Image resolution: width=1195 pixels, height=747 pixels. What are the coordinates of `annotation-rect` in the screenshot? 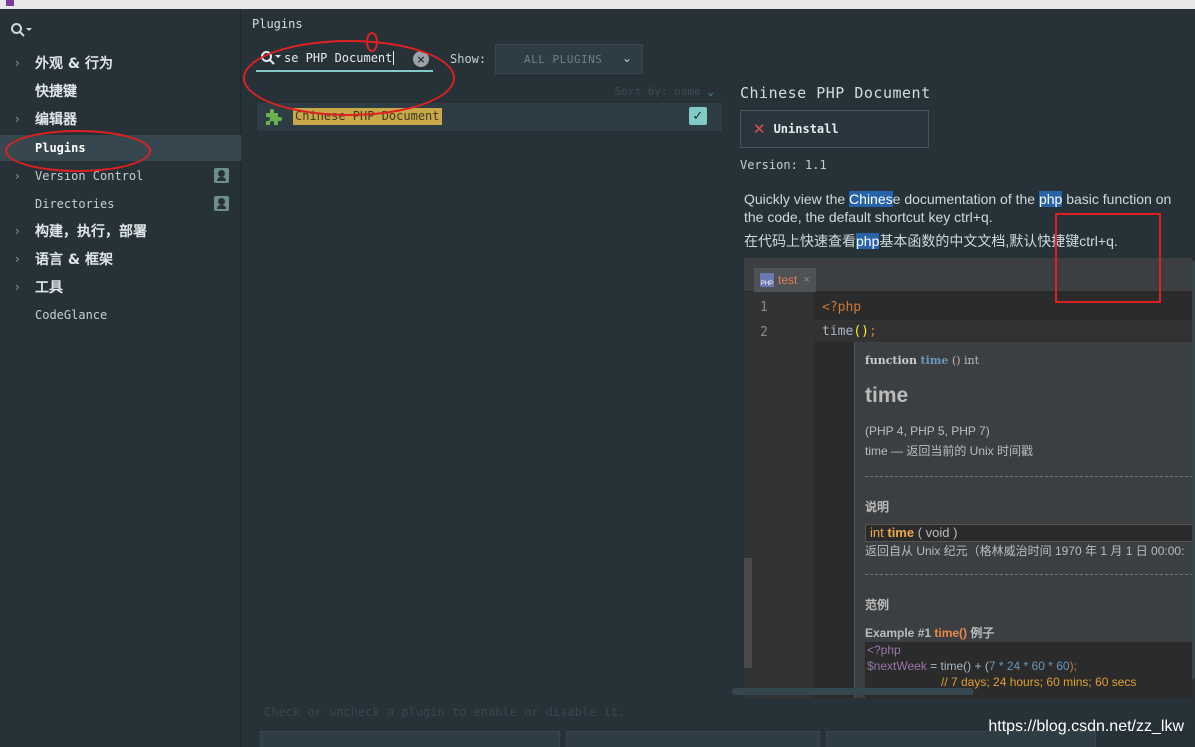 It's located at (1108, 258).